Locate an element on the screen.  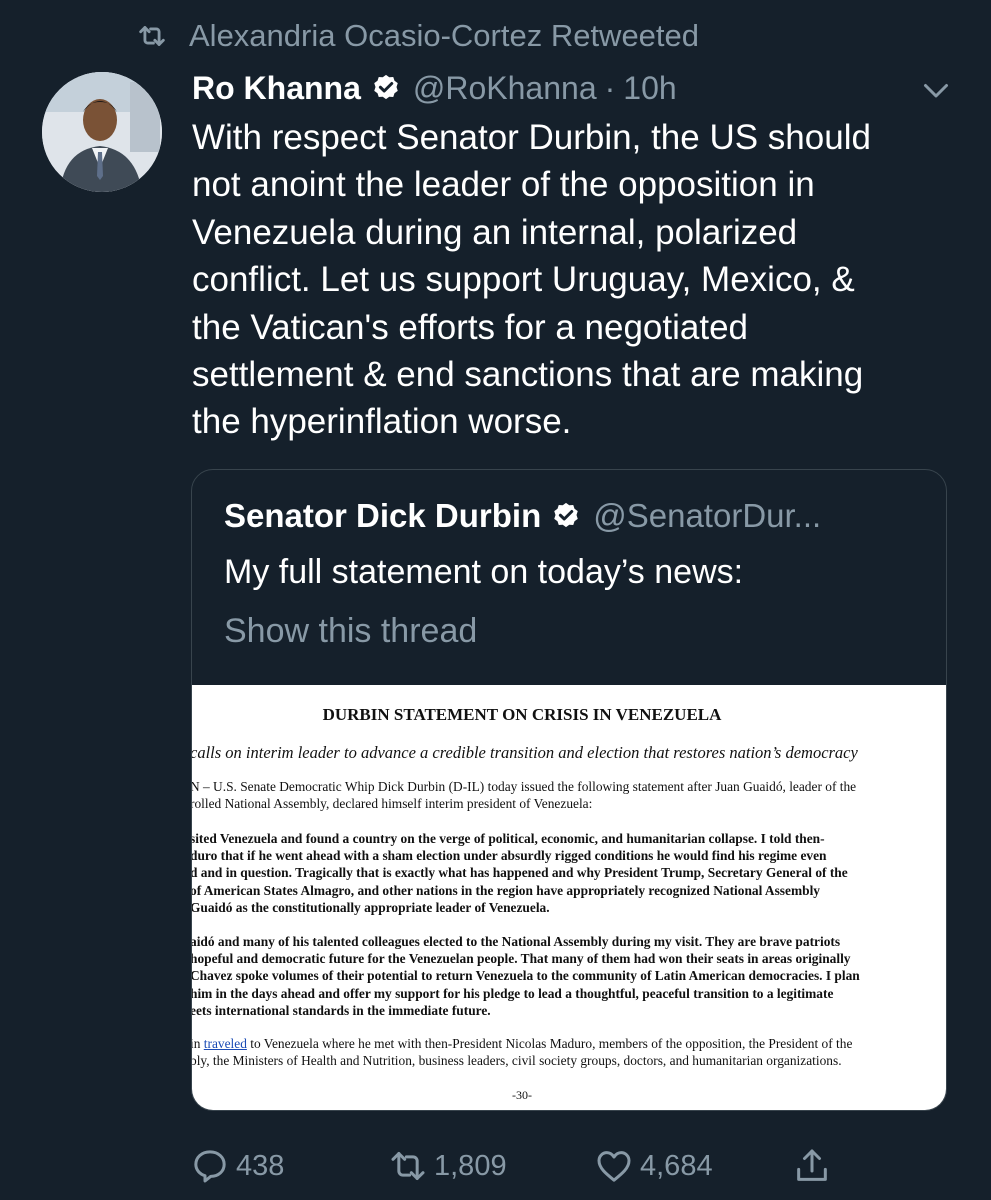
retweet-button: 1,809 is located at coordinates (447, 1166).